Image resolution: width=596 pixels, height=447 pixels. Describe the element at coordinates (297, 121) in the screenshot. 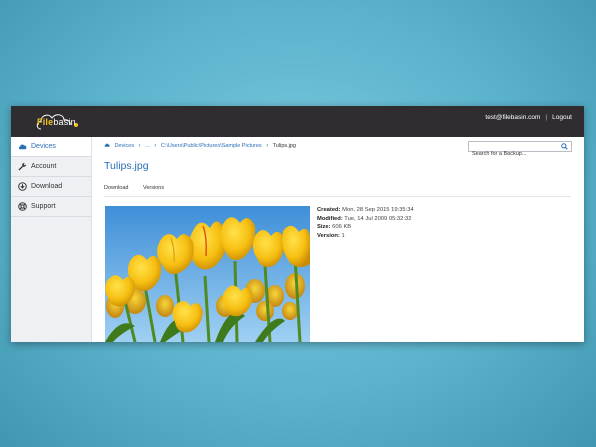

I see `top-bar: Filebasin test@filebasin.com | Logout` at that location.